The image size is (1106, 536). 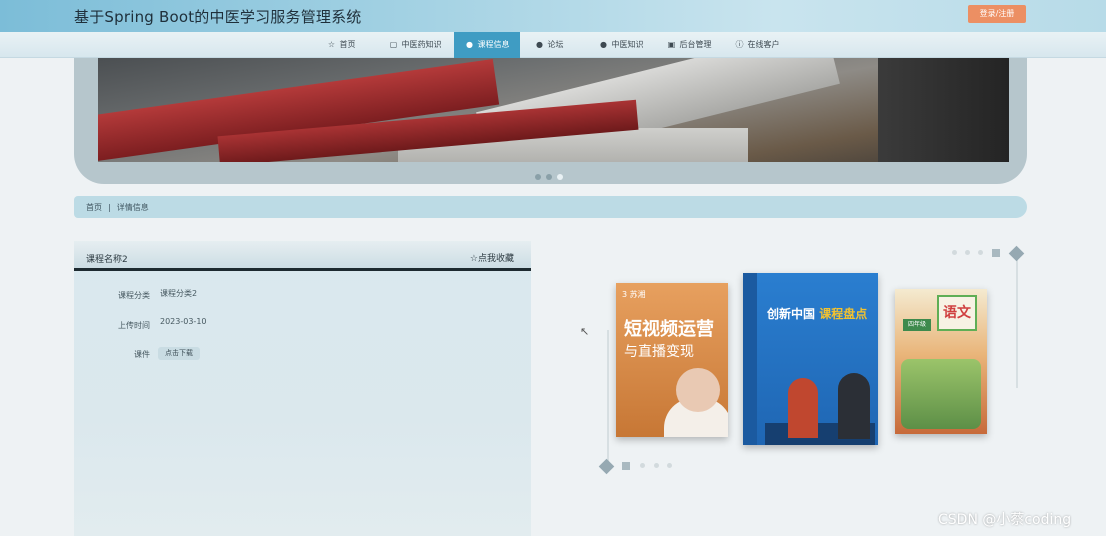 I want to click on book-cover: 3 苏湘 短视频运营 与直播变现, so click(x=672, y=360).